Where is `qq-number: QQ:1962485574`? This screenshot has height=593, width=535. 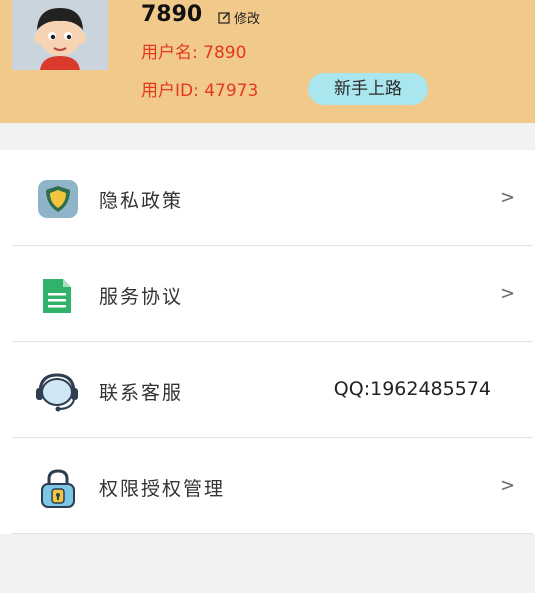
qq-number: QQ:1962485574 is located at coordinates (412, 389).